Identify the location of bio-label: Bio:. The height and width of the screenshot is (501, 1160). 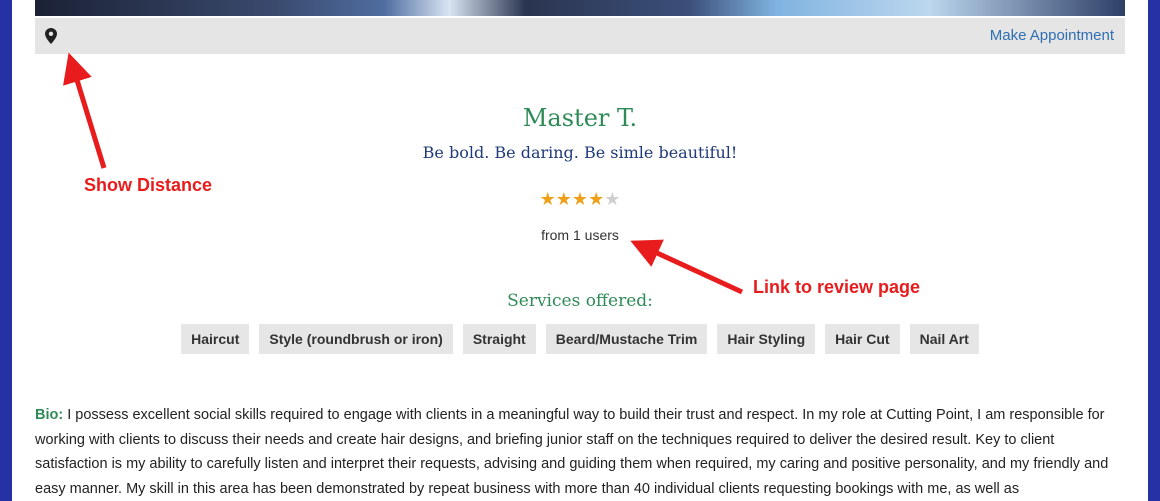
(49, 415).